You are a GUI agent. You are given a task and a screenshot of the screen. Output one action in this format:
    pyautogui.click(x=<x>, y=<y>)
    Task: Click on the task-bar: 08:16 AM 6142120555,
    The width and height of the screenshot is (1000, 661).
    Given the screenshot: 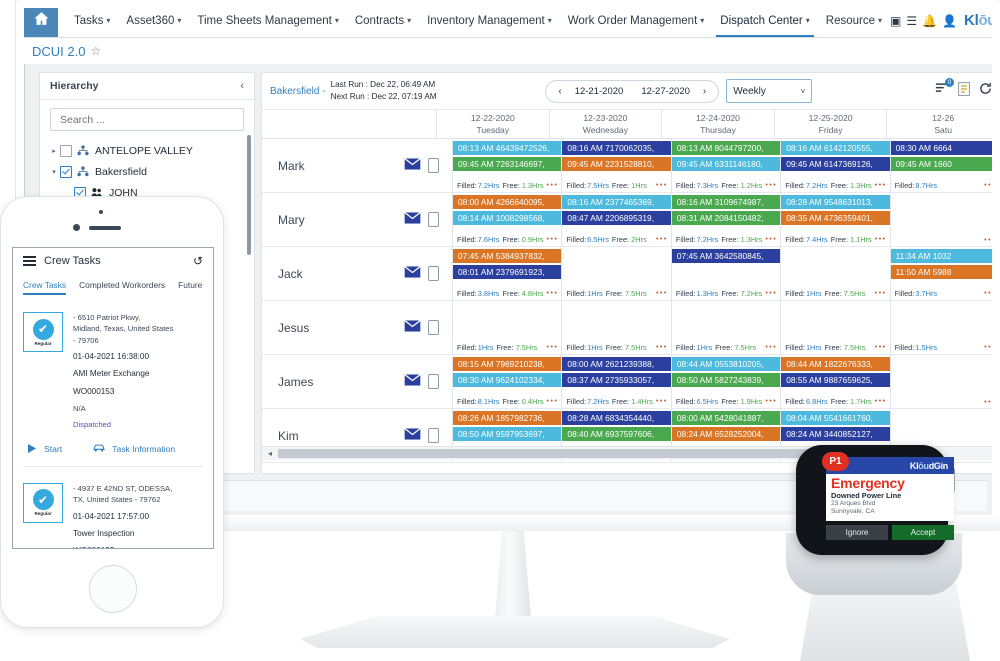 What is the action you would take?
    pyautogui.click(x=835, y=148)
    